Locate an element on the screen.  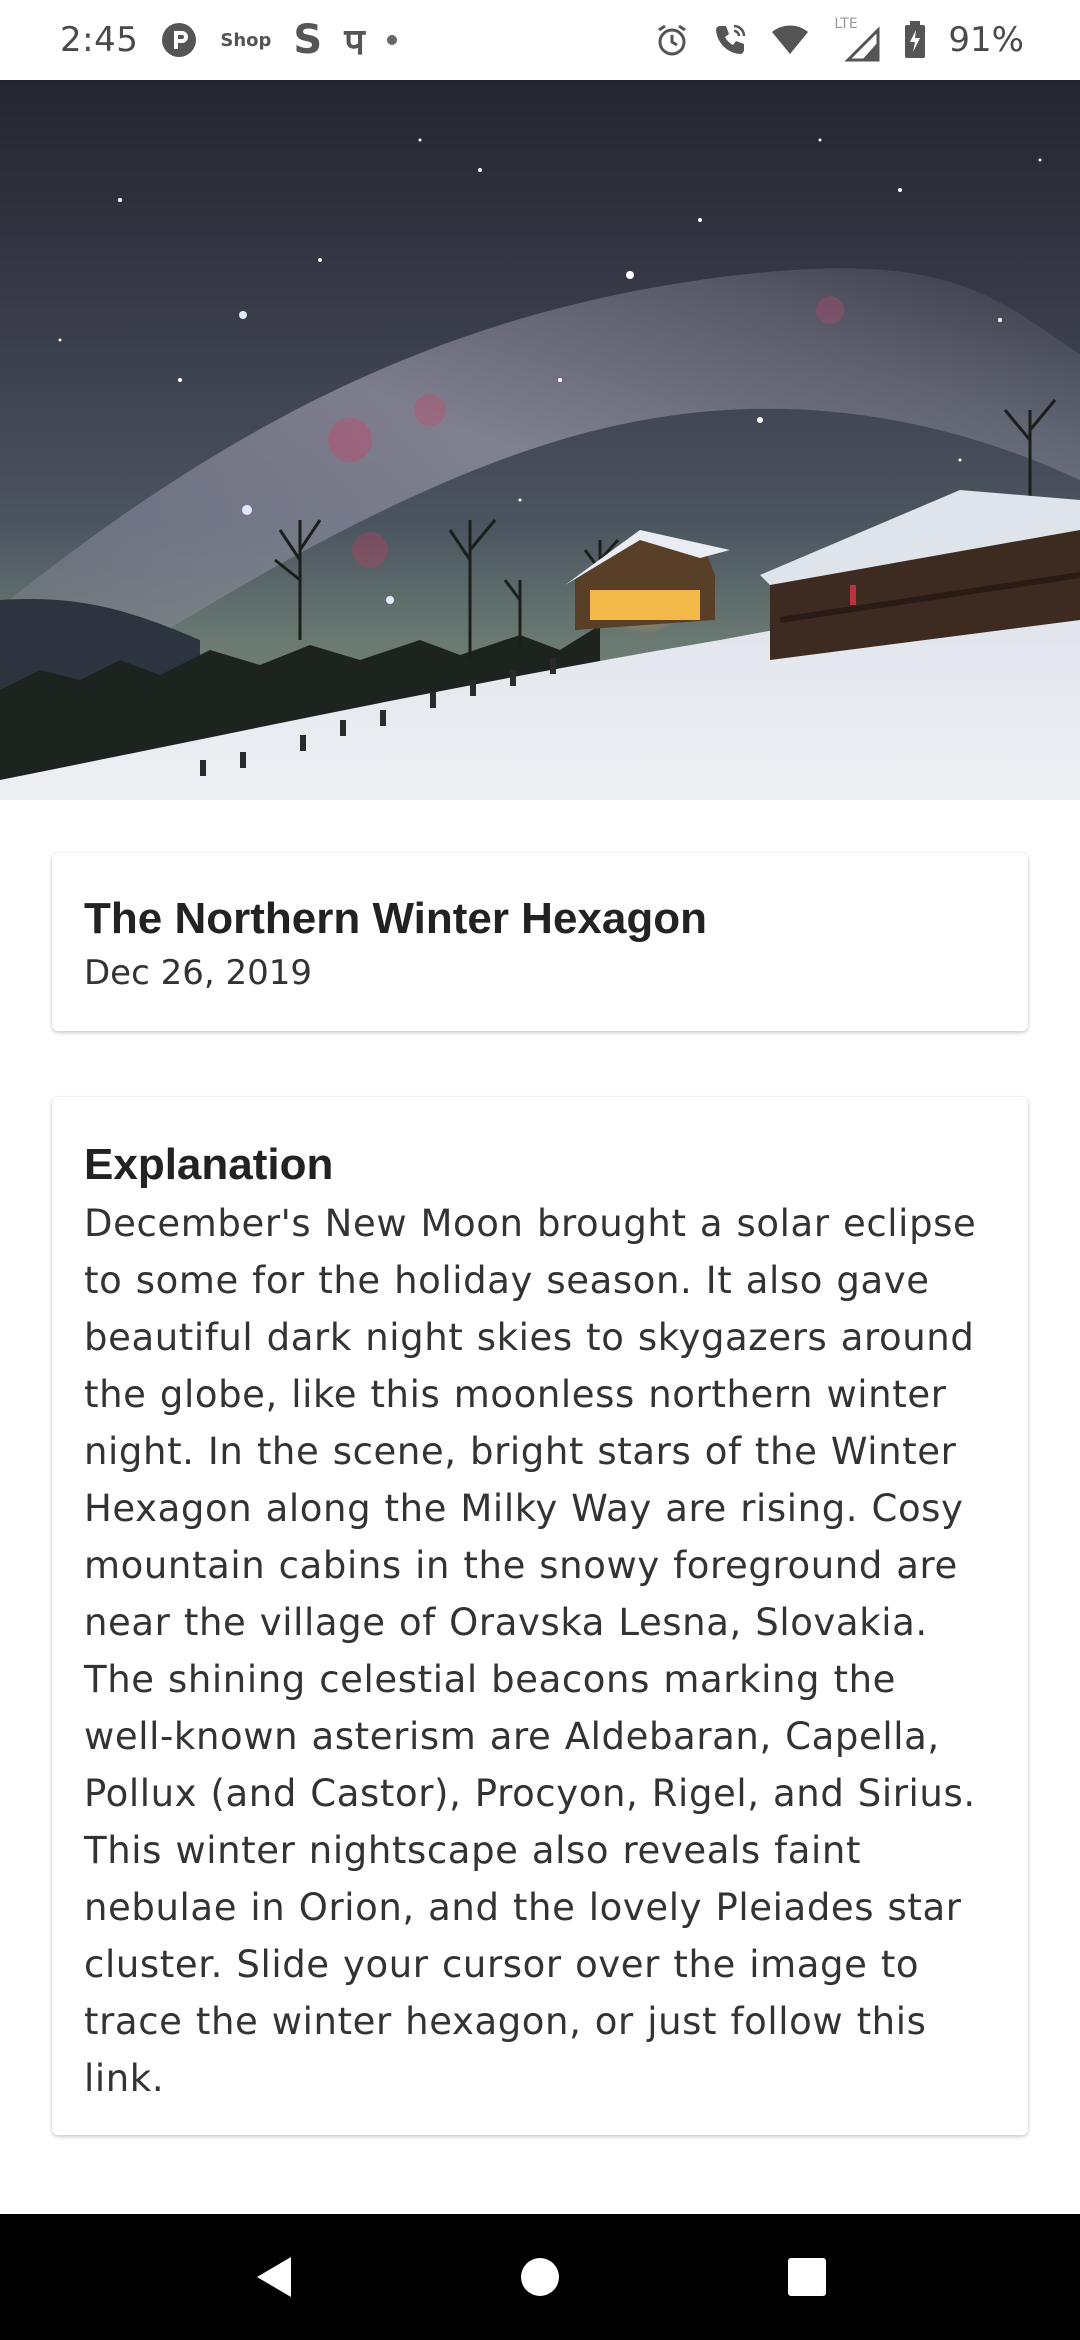
home-icon is located at coordinates (540, 2277).